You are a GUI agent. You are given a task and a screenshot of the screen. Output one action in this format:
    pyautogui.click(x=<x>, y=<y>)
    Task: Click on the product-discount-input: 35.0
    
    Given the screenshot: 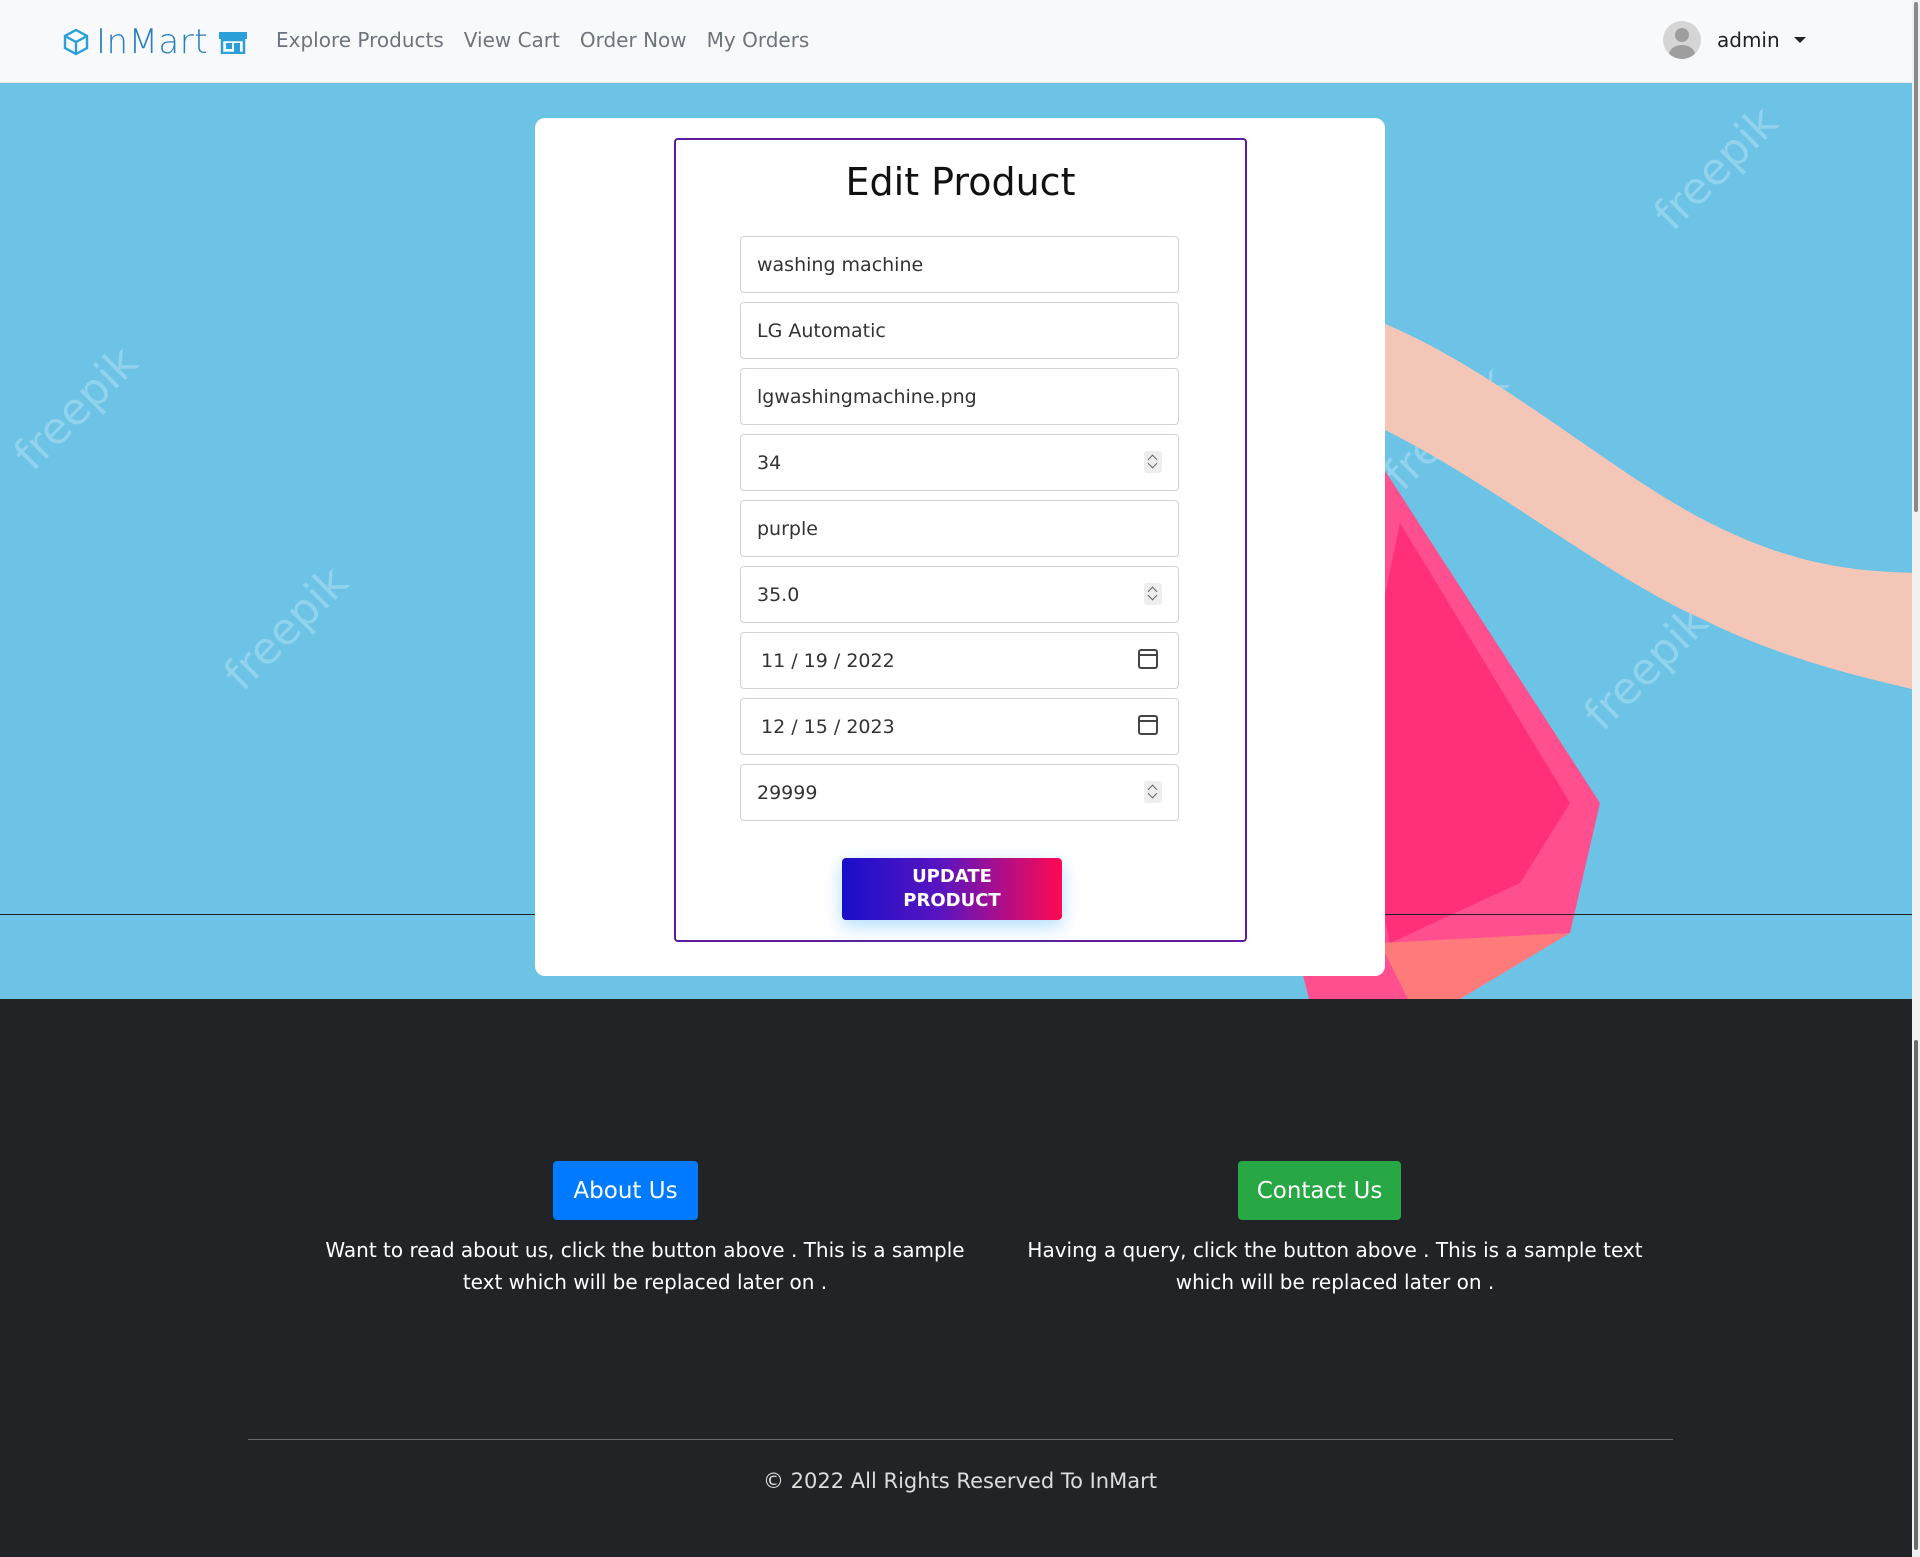 What is the action you would take?
    pyautogui.click(x=959, y=594)
    